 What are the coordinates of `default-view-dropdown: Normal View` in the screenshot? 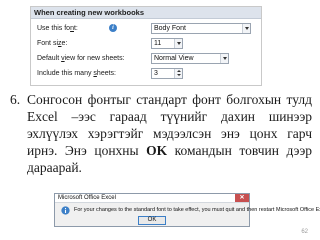 It's located at (190, 58).